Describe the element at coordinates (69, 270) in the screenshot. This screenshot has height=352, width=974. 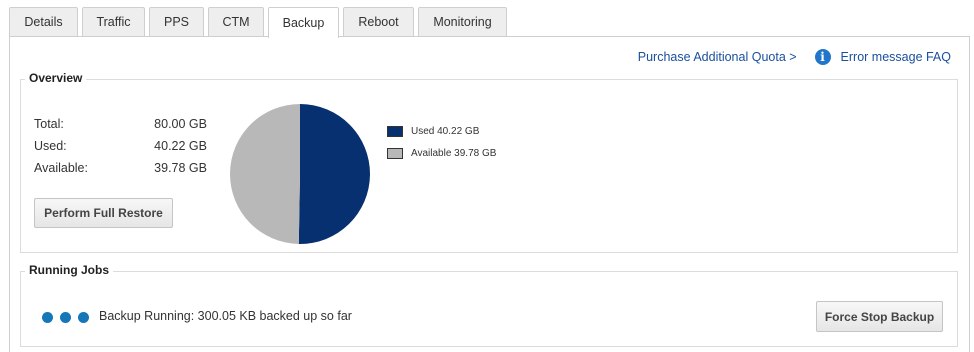
I see `running-jobs-title: Running Jobs` at that location.